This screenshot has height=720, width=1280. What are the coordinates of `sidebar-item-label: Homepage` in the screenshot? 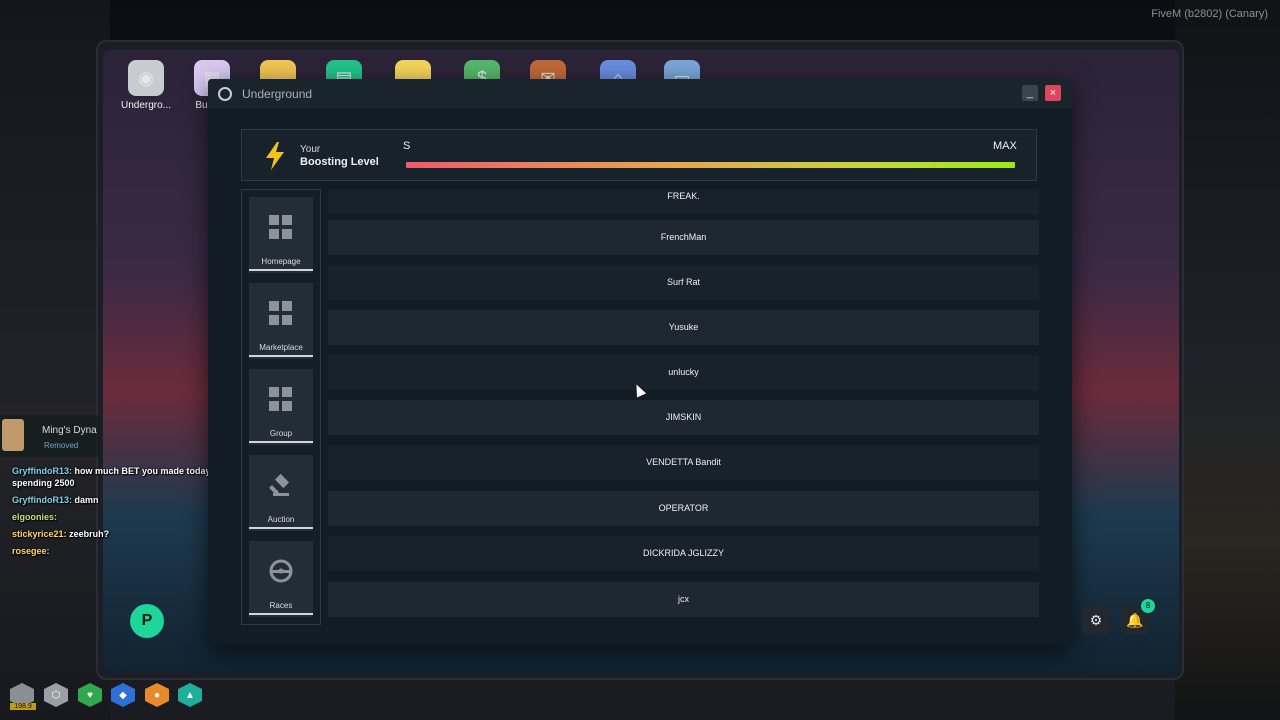 It's located at (281, 263).